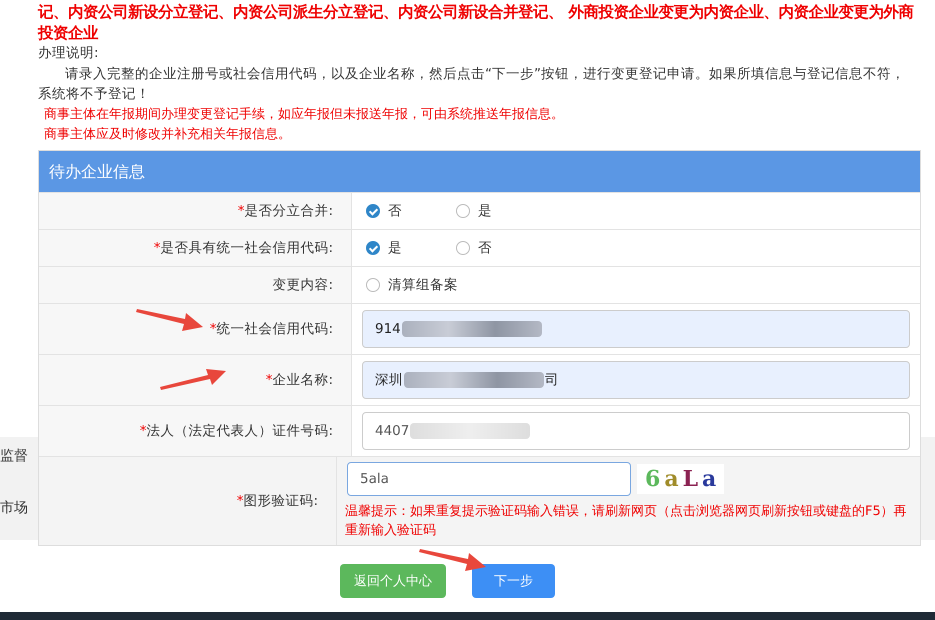  Describe the element at coordinates (246, 247) in the screenshot. I see `field-label: 是否具有统一社会信用代码:` at that location.